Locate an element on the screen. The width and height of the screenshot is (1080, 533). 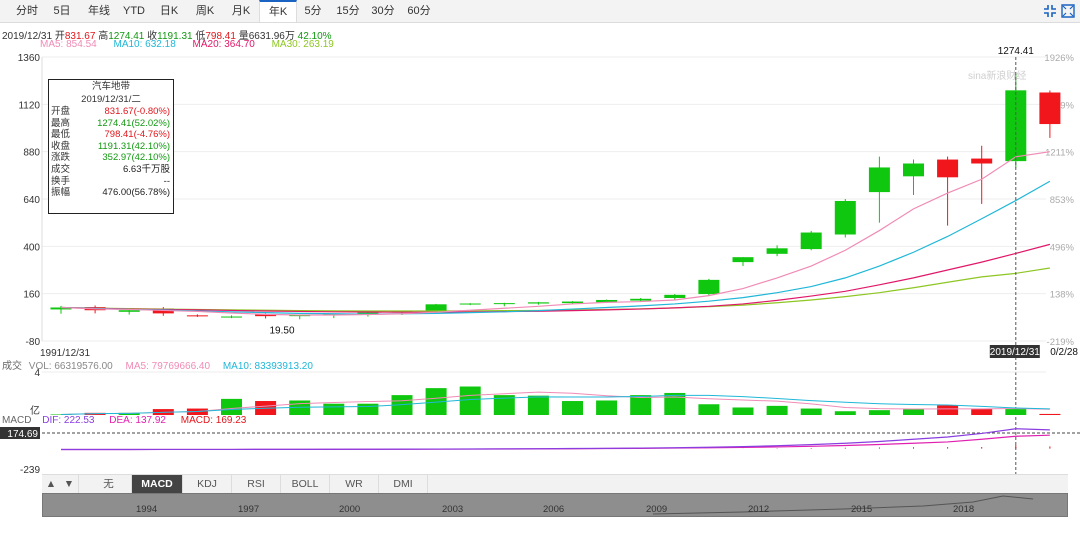
tab-daily-k: 日K is located at coordinates (169, 11).